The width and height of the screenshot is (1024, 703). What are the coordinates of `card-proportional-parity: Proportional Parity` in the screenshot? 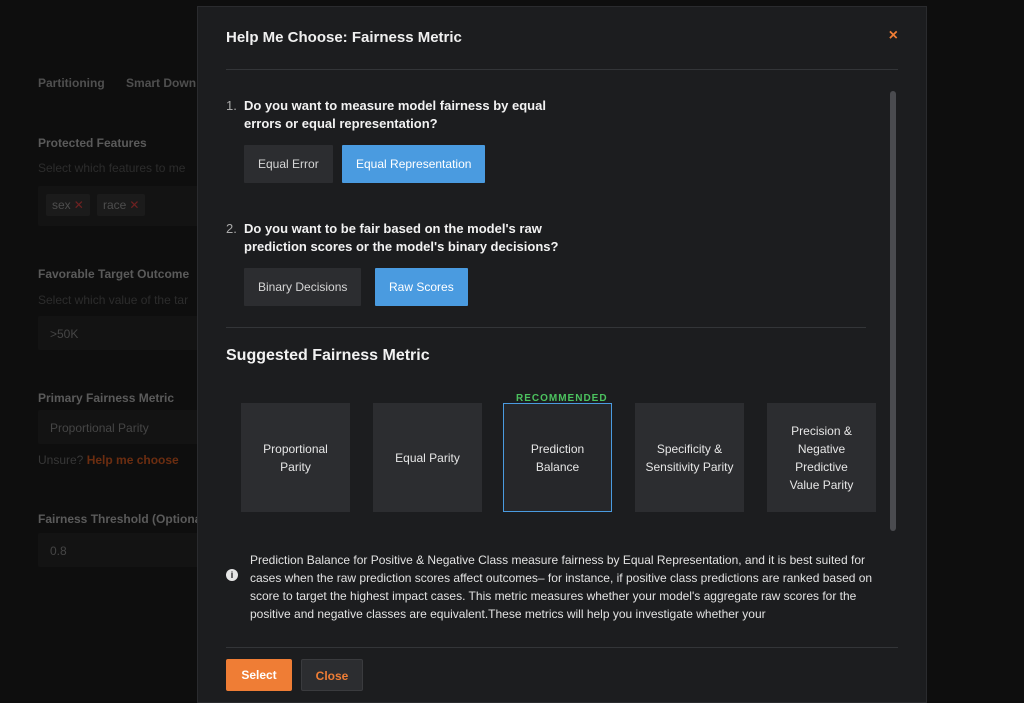 It's located at (295, 457).